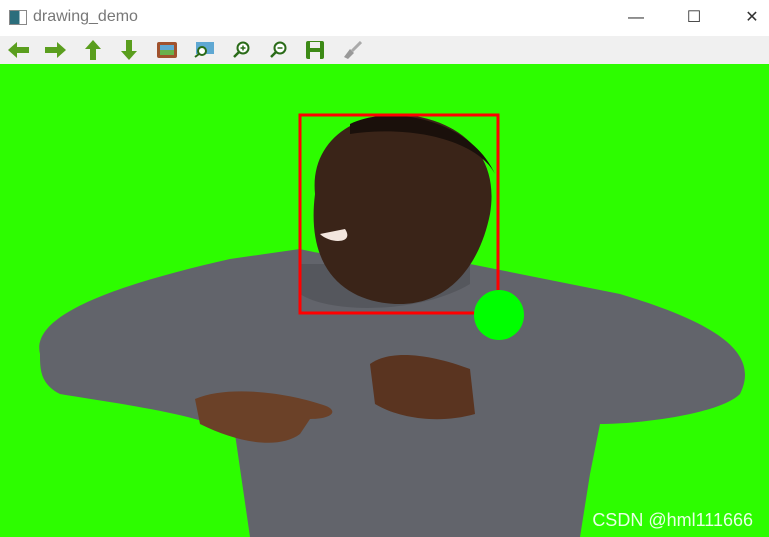  Describe the element at coordinates (315, 50) in the screenshot. I see `save-icon` at that location.